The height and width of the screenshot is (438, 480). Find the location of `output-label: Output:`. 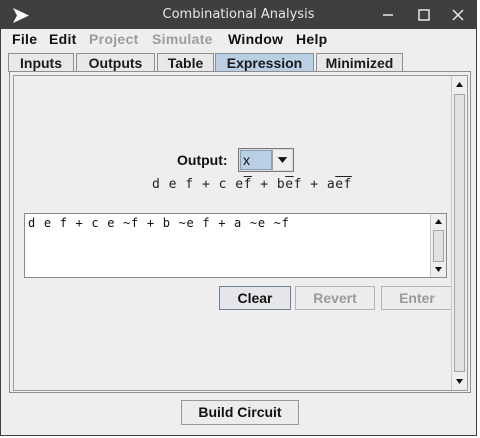

output-label: Output: is located at coordinates (202, 160).